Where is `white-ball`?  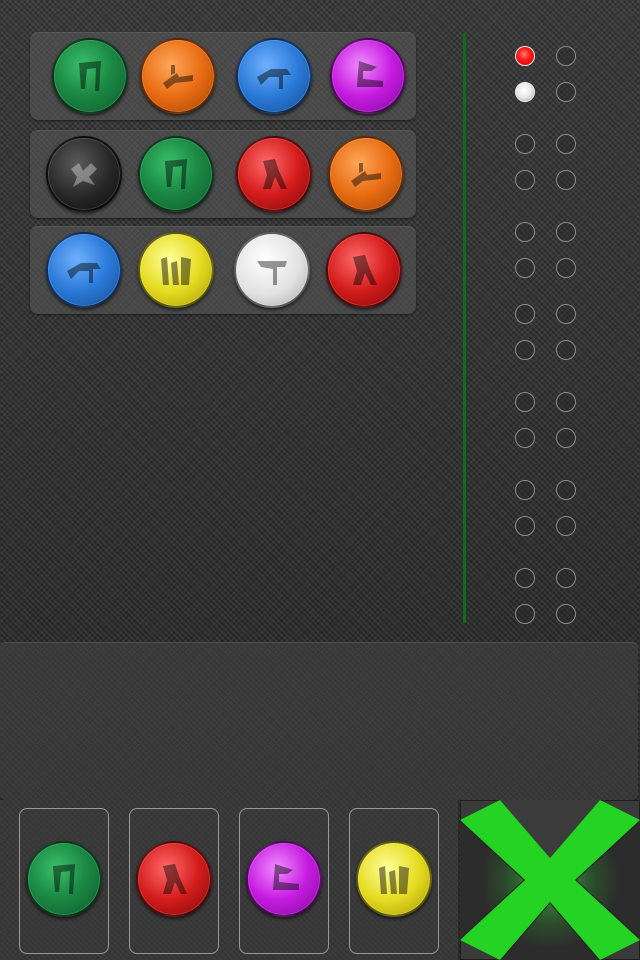
white-ball is located at coordinates (272, 270).